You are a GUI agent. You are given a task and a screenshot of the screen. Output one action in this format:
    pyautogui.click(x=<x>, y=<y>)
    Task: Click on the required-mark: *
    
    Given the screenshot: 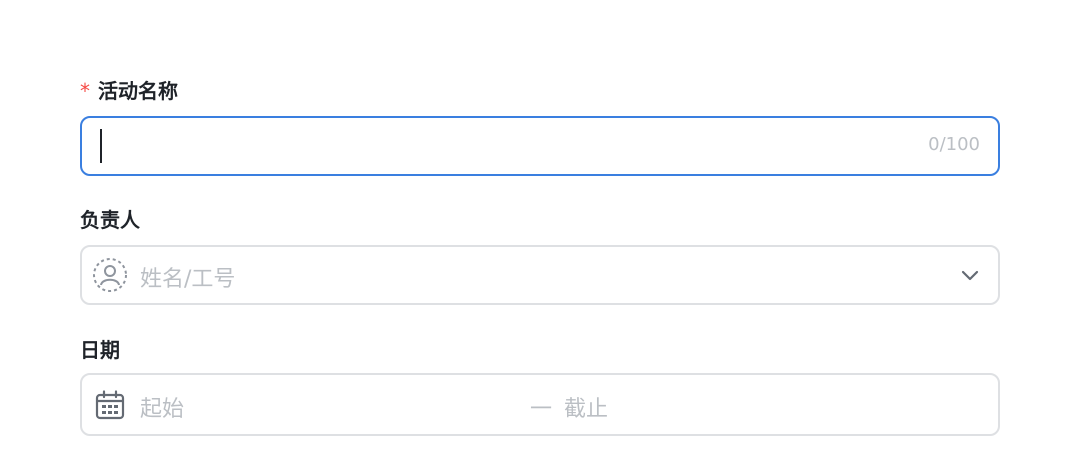 What is the action you would take?
    pyautogui.click(x=85, y=91)
    